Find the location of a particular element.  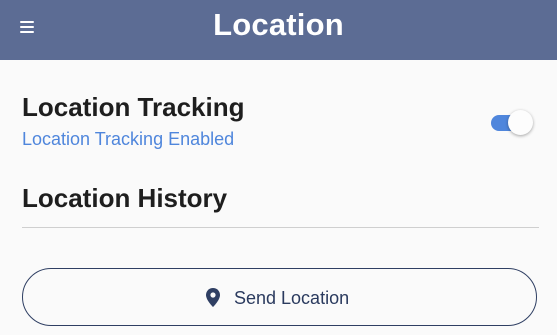

location-tracking-title: Location Tracking is located at coordinates (133, 107).